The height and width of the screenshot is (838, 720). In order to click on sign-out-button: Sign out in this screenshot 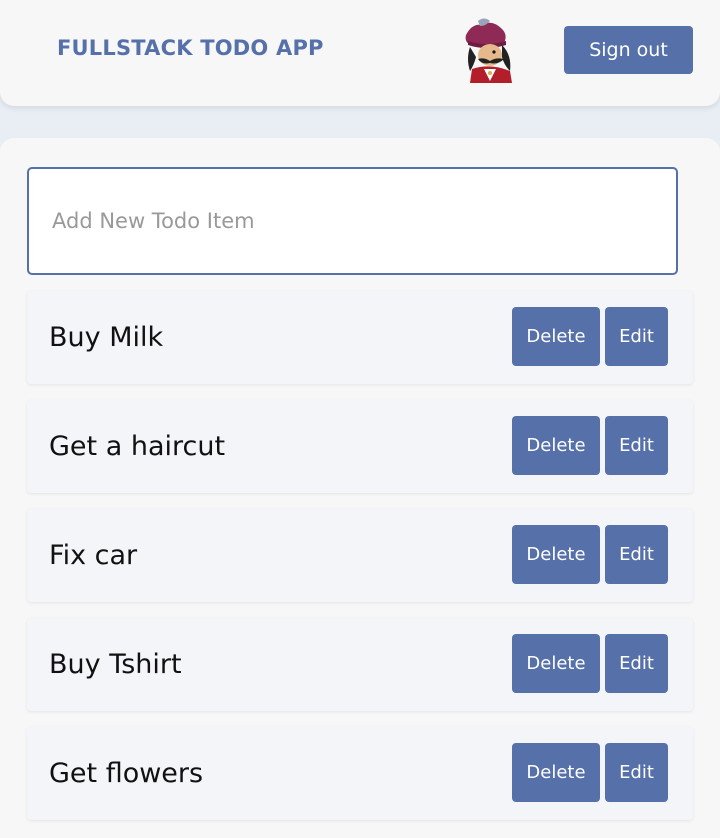, I will do `click(628, 50)`.